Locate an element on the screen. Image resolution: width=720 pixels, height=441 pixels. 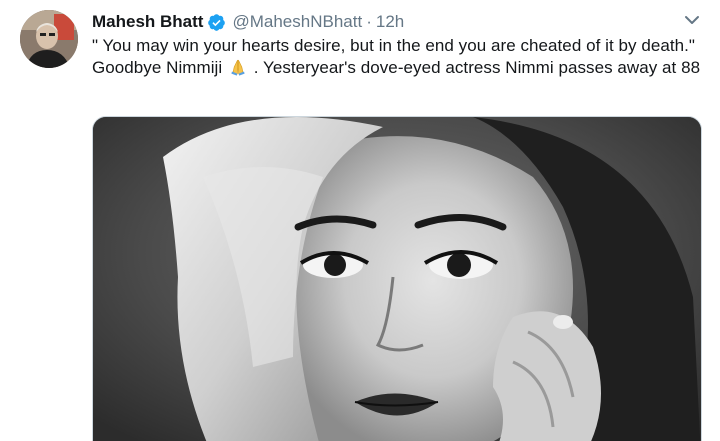
avatar-image is located at coordinates (49, 39).